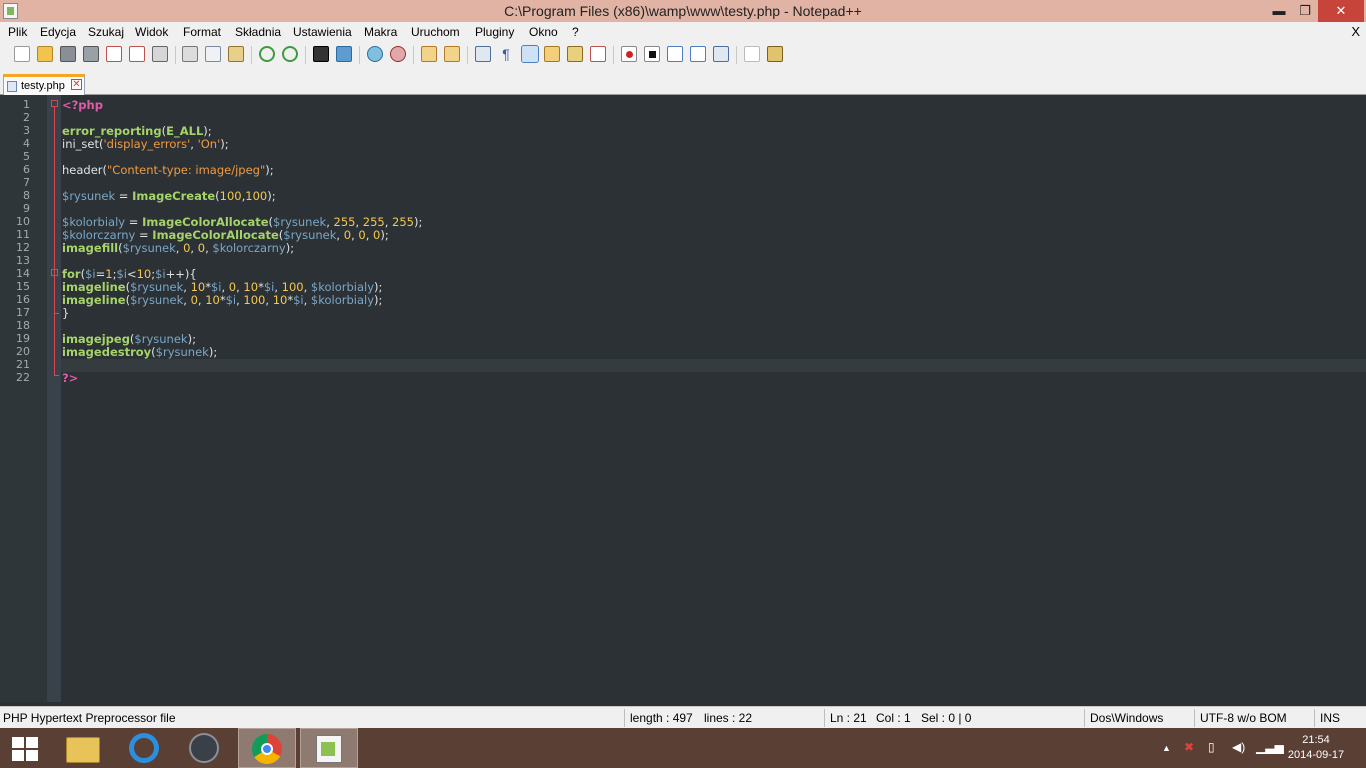 The width and height of the screenshot is (1366, 768). What do you see at coordinates (1166, 748) in the screenshot?
I see `tray-expand-icon: ▲` at bounding box center [1166, 748].